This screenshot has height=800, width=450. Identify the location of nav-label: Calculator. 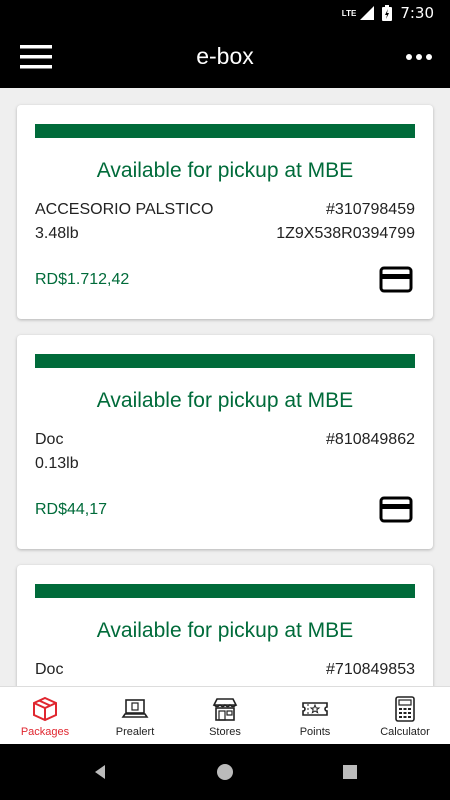
(405, 732).